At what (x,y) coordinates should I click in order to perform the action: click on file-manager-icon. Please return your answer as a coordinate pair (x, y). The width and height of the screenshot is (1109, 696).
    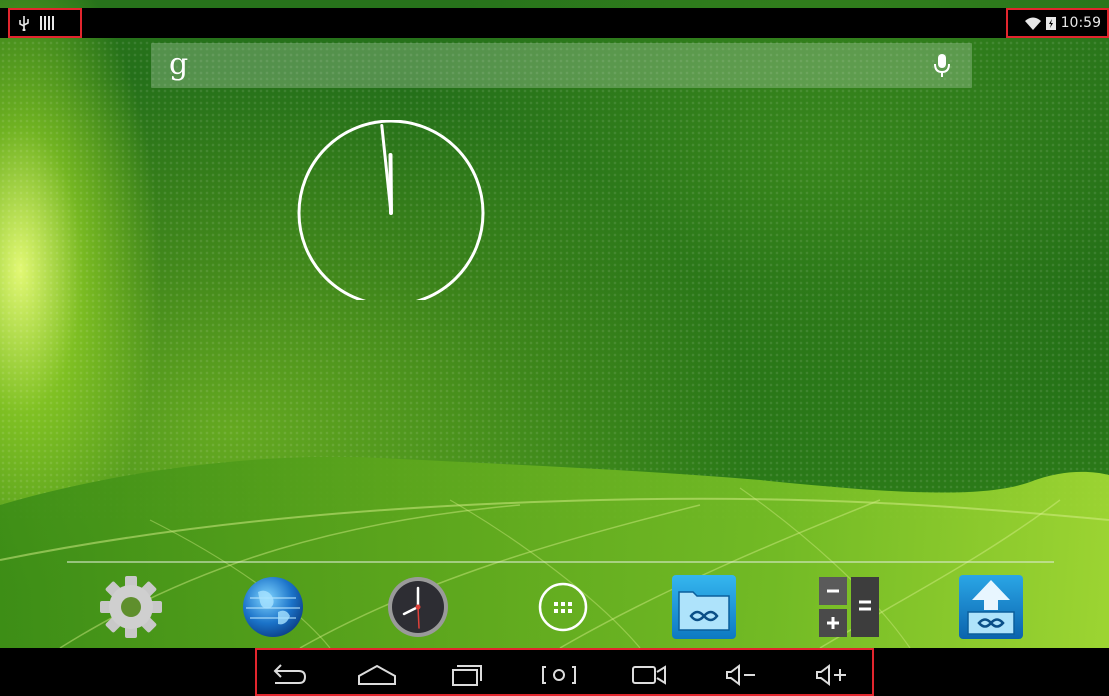
    Looking at the image, I should click on (704, 607).